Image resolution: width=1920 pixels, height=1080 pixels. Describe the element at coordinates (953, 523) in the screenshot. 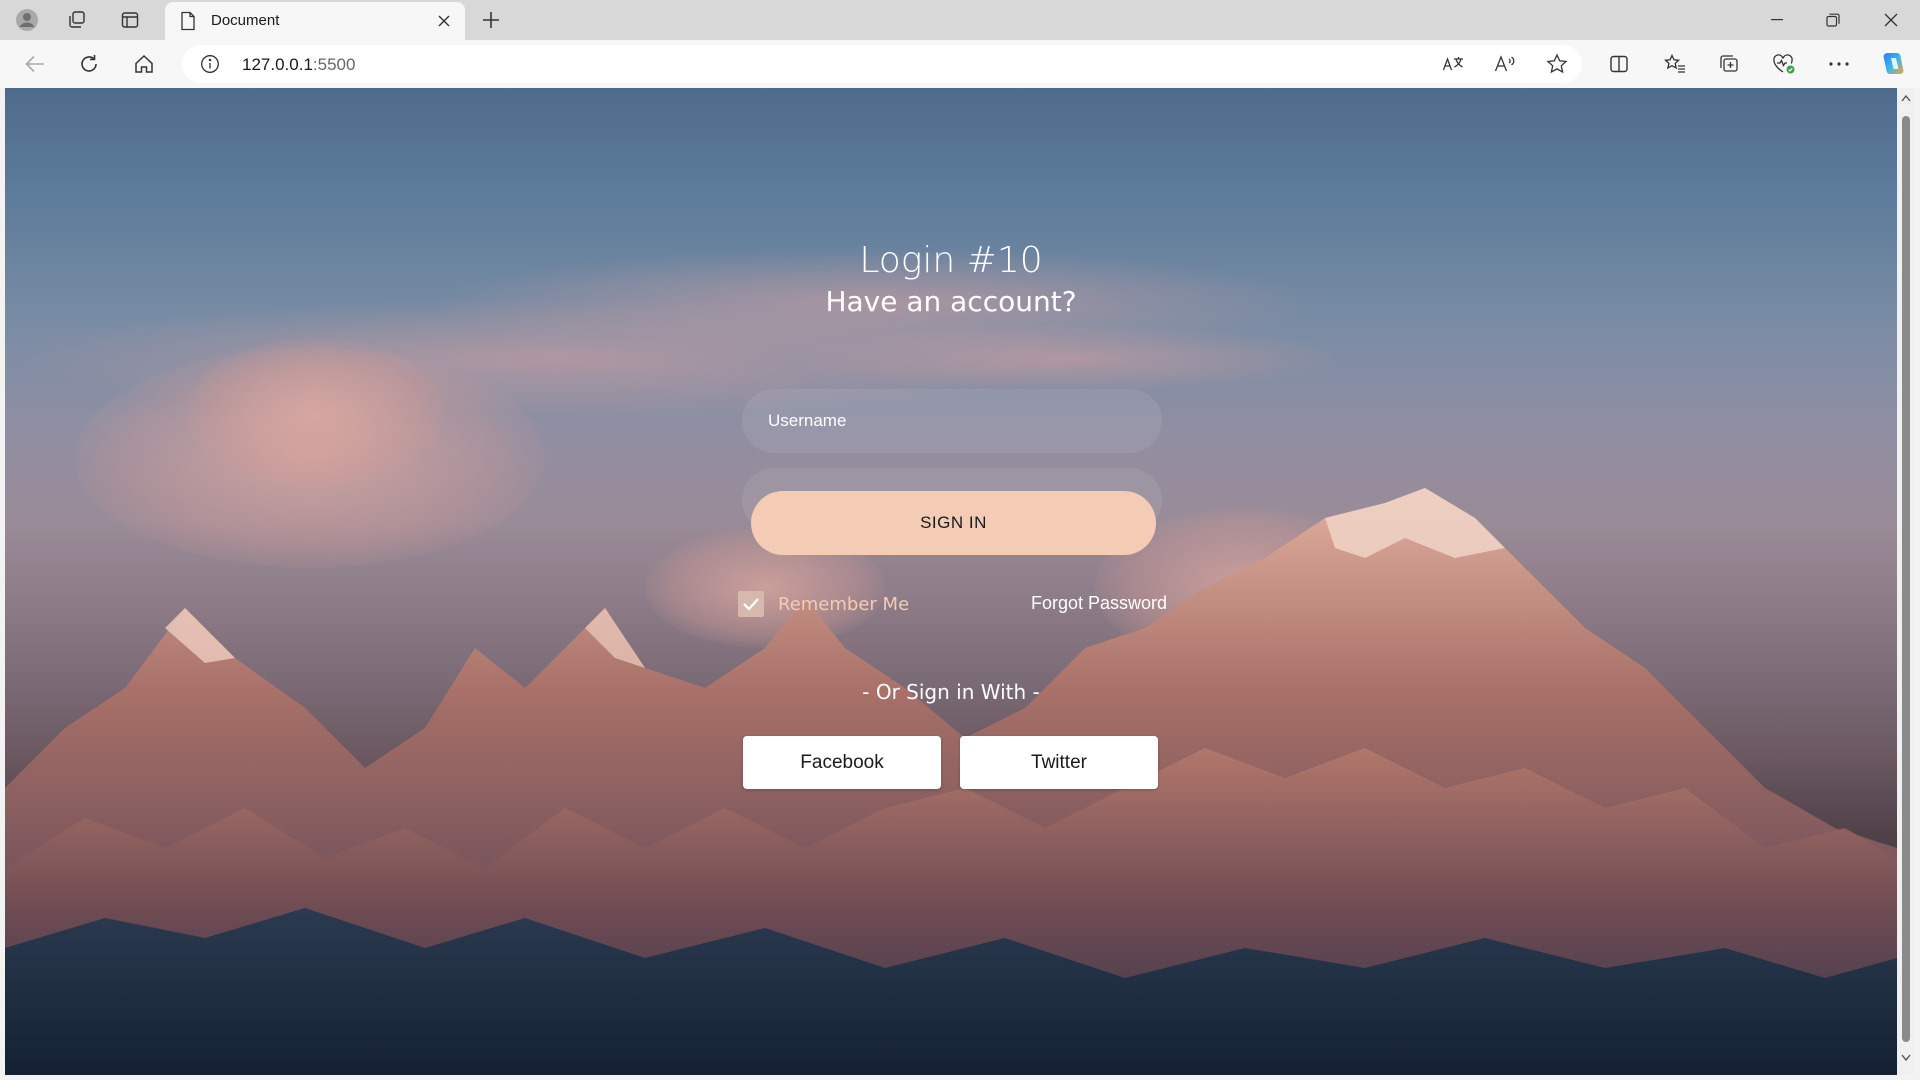

I see `sign-in-button: SIGN IN` at that location.